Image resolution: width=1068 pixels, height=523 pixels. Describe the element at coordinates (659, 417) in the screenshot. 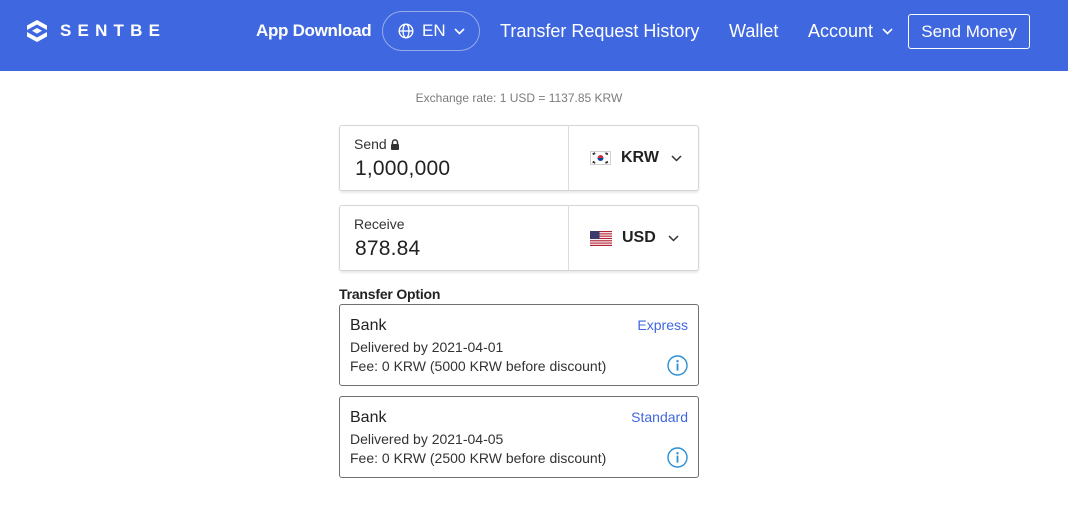

I see `option-speed-label: Standard` at that location.